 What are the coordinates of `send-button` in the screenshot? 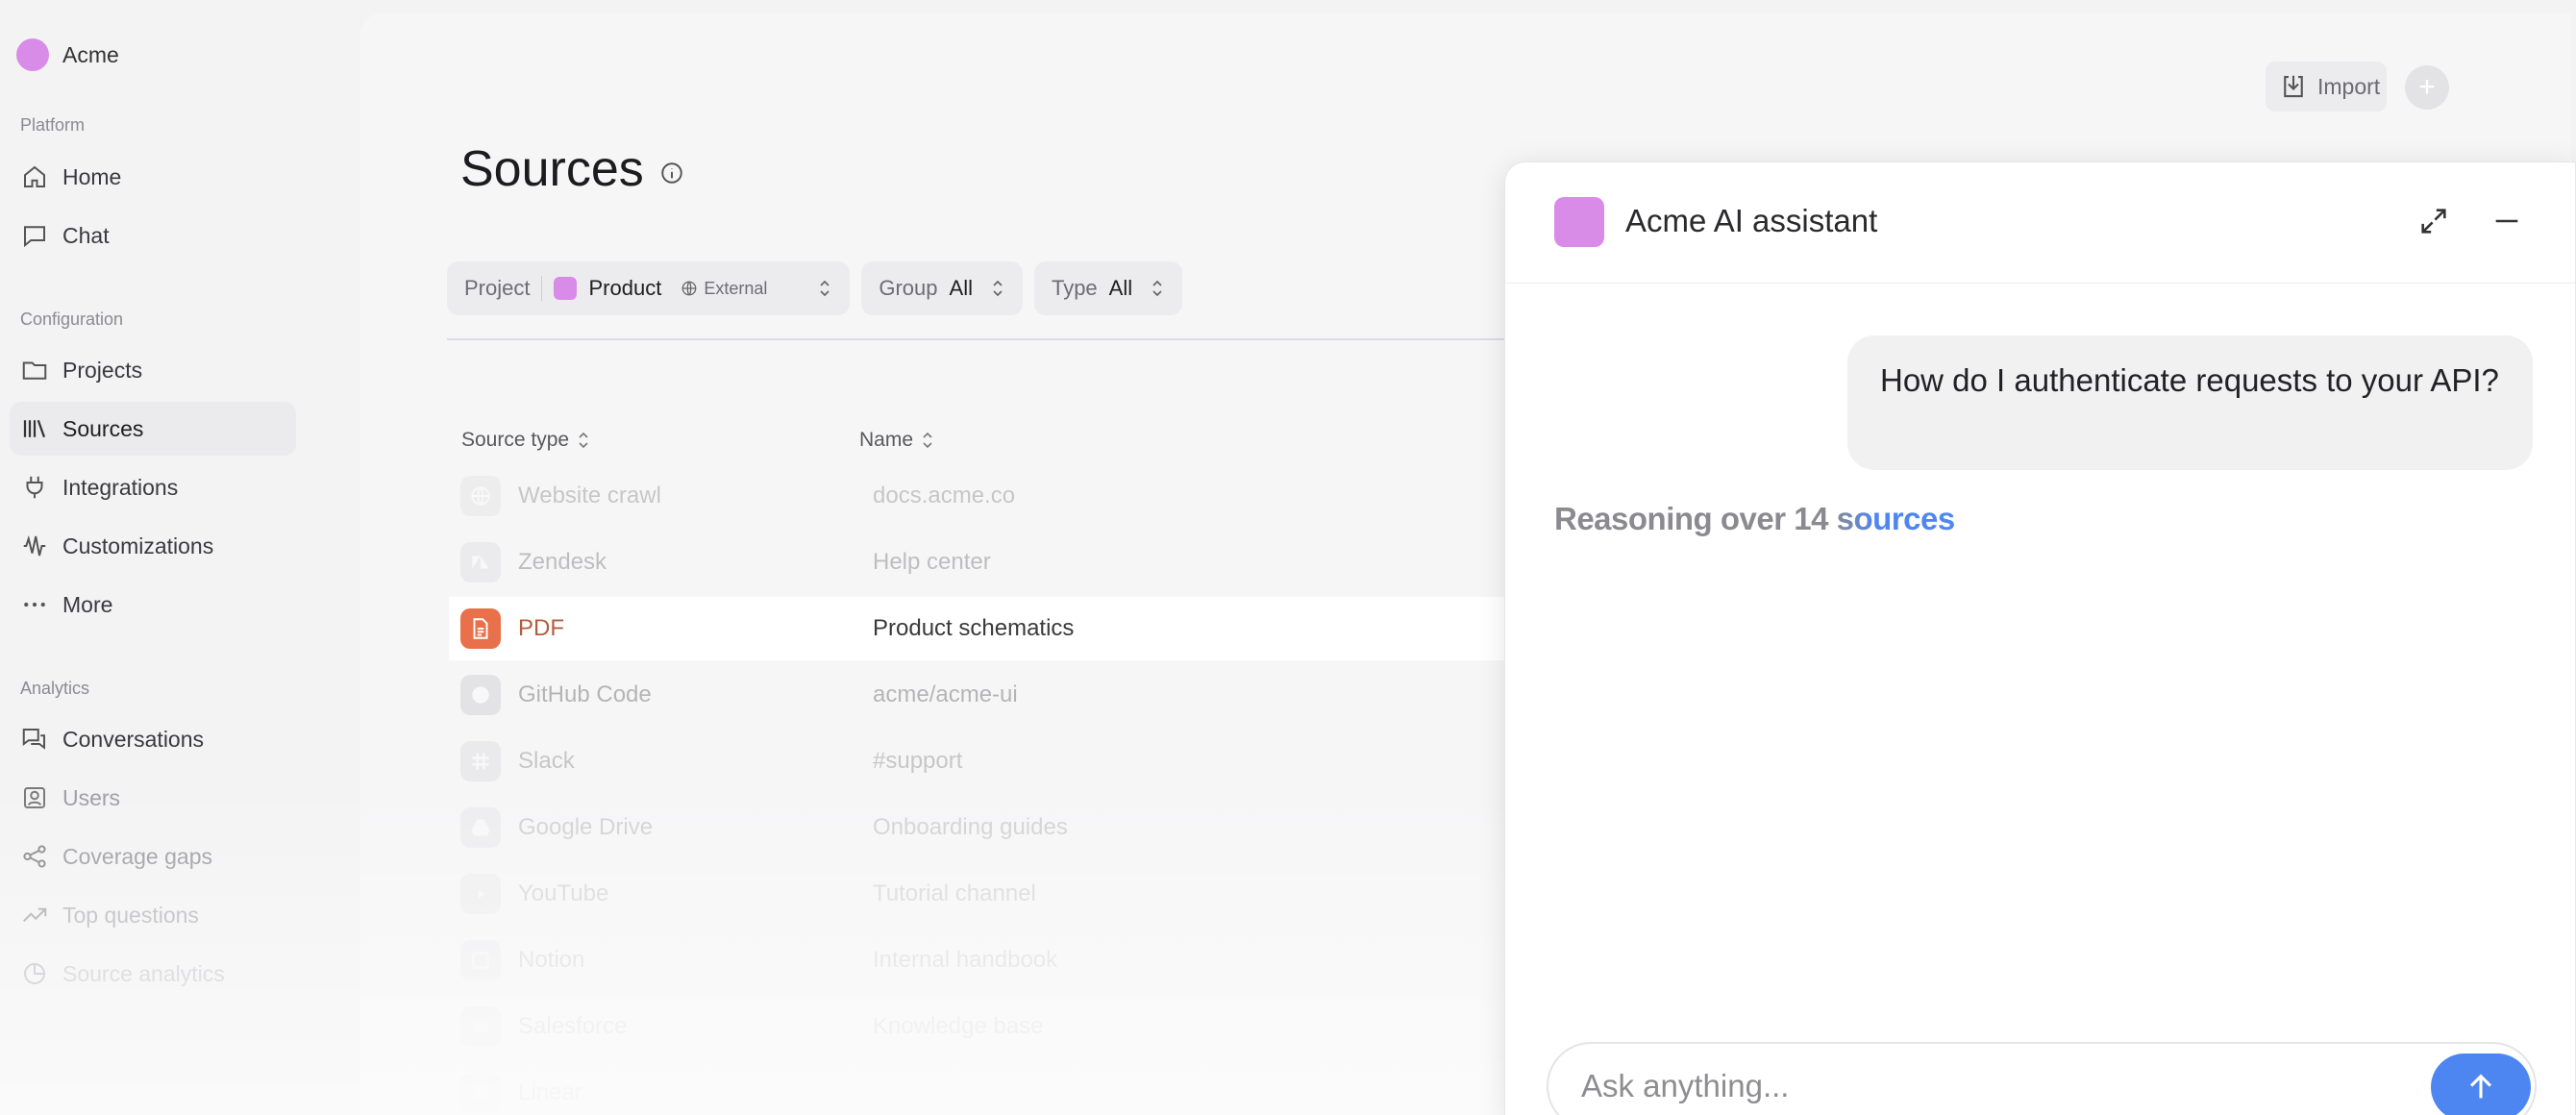 It's located at (2481, 1084).